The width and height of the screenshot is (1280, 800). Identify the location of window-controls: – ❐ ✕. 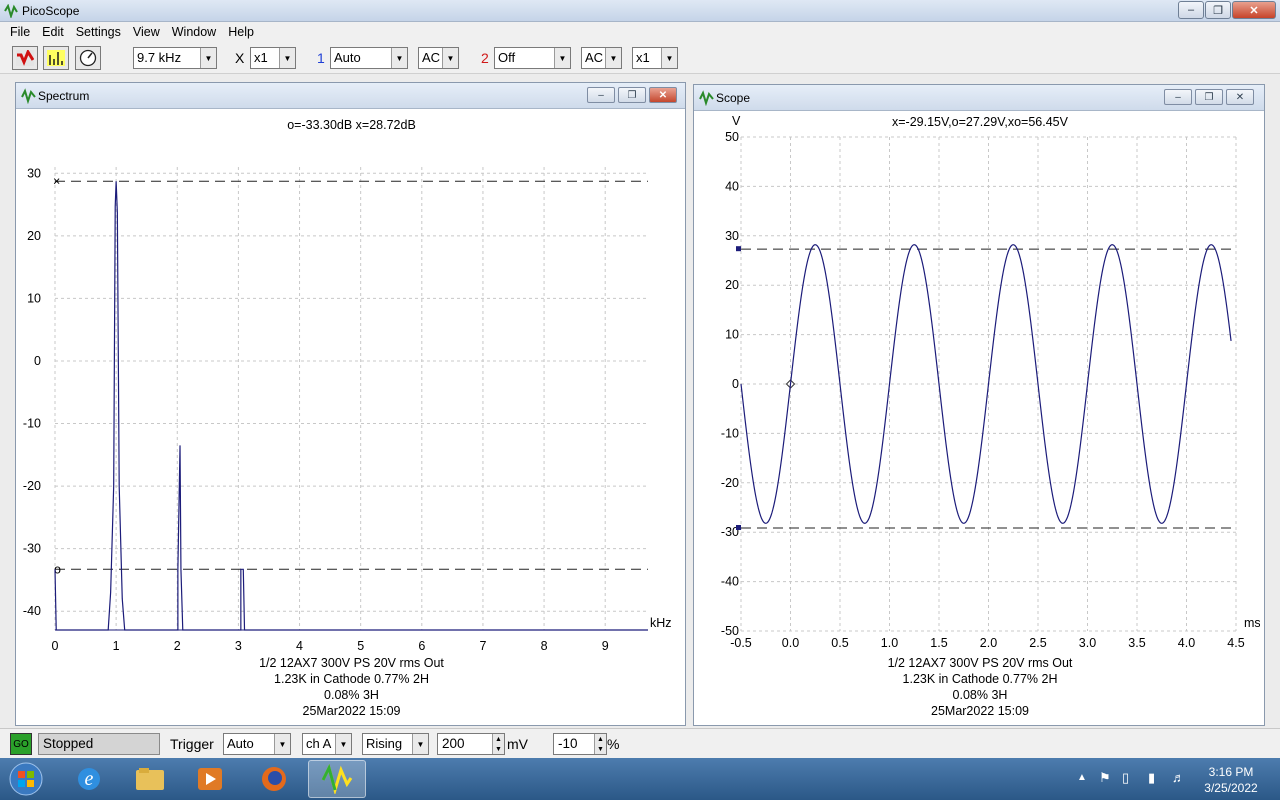
(1226, 10).